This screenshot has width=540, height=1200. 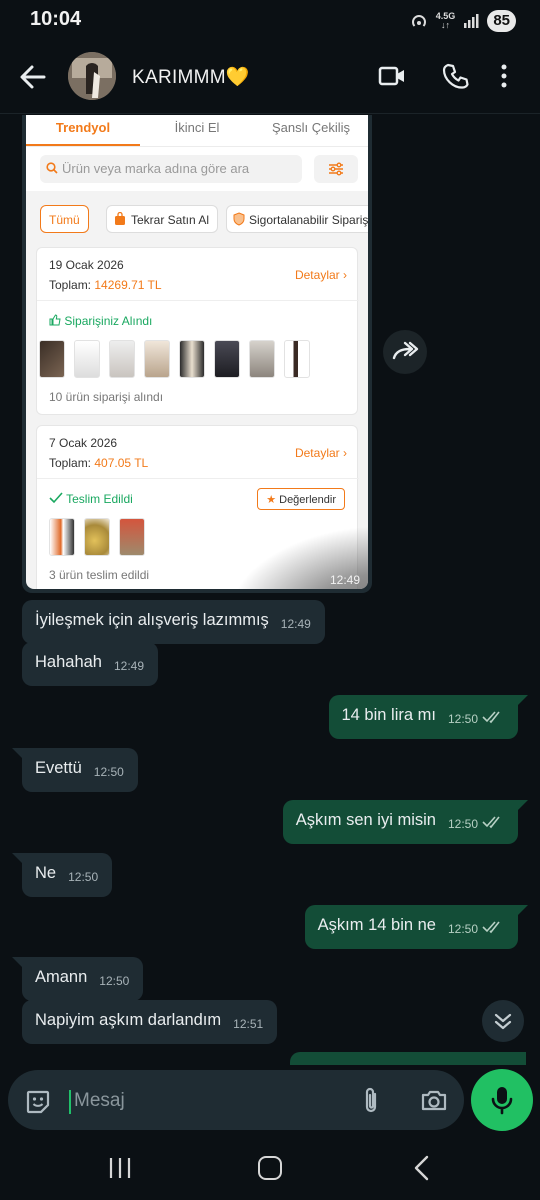 What do you see at coordinates (307, 500) in the screenshot?
I see `rate-label: Değerlendir` at bounding box center [307, 500].